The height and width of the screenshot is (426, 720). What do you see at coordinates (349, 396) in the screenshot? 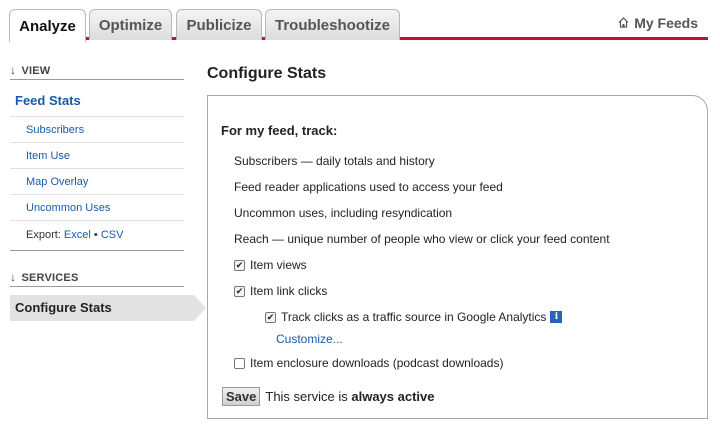
I see `status-text: This service is always active` at bounding box center [349, 396].